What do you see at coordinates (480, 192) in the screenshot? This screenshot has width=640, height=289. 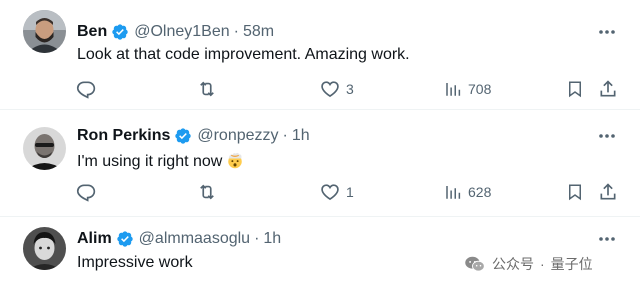 I see `view-count: 628` at bounding box center [480, 192].